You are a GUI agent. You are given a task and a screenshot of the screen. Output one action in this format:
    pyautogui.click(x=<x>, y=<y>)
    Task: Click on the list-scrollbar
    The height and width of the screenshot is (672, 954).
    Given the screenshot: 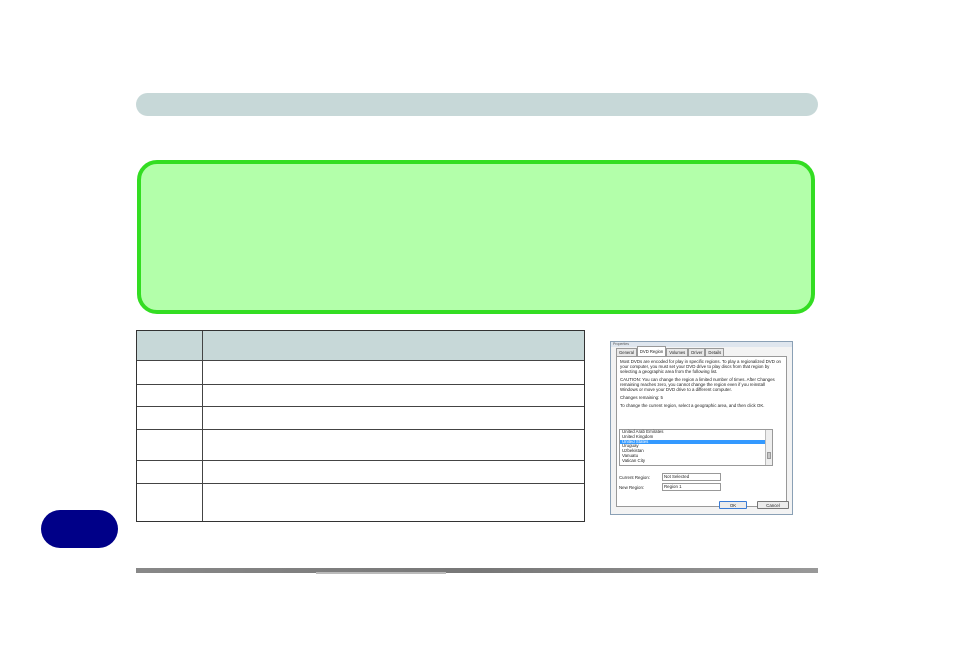 What is the action you would take?
    pyautogui.click(x=768, y=447)
    